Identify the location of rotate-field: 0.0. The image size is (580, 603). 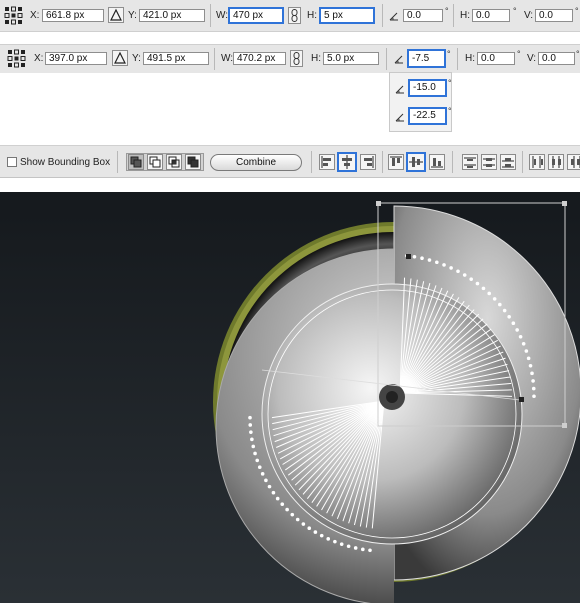
(423, 15).